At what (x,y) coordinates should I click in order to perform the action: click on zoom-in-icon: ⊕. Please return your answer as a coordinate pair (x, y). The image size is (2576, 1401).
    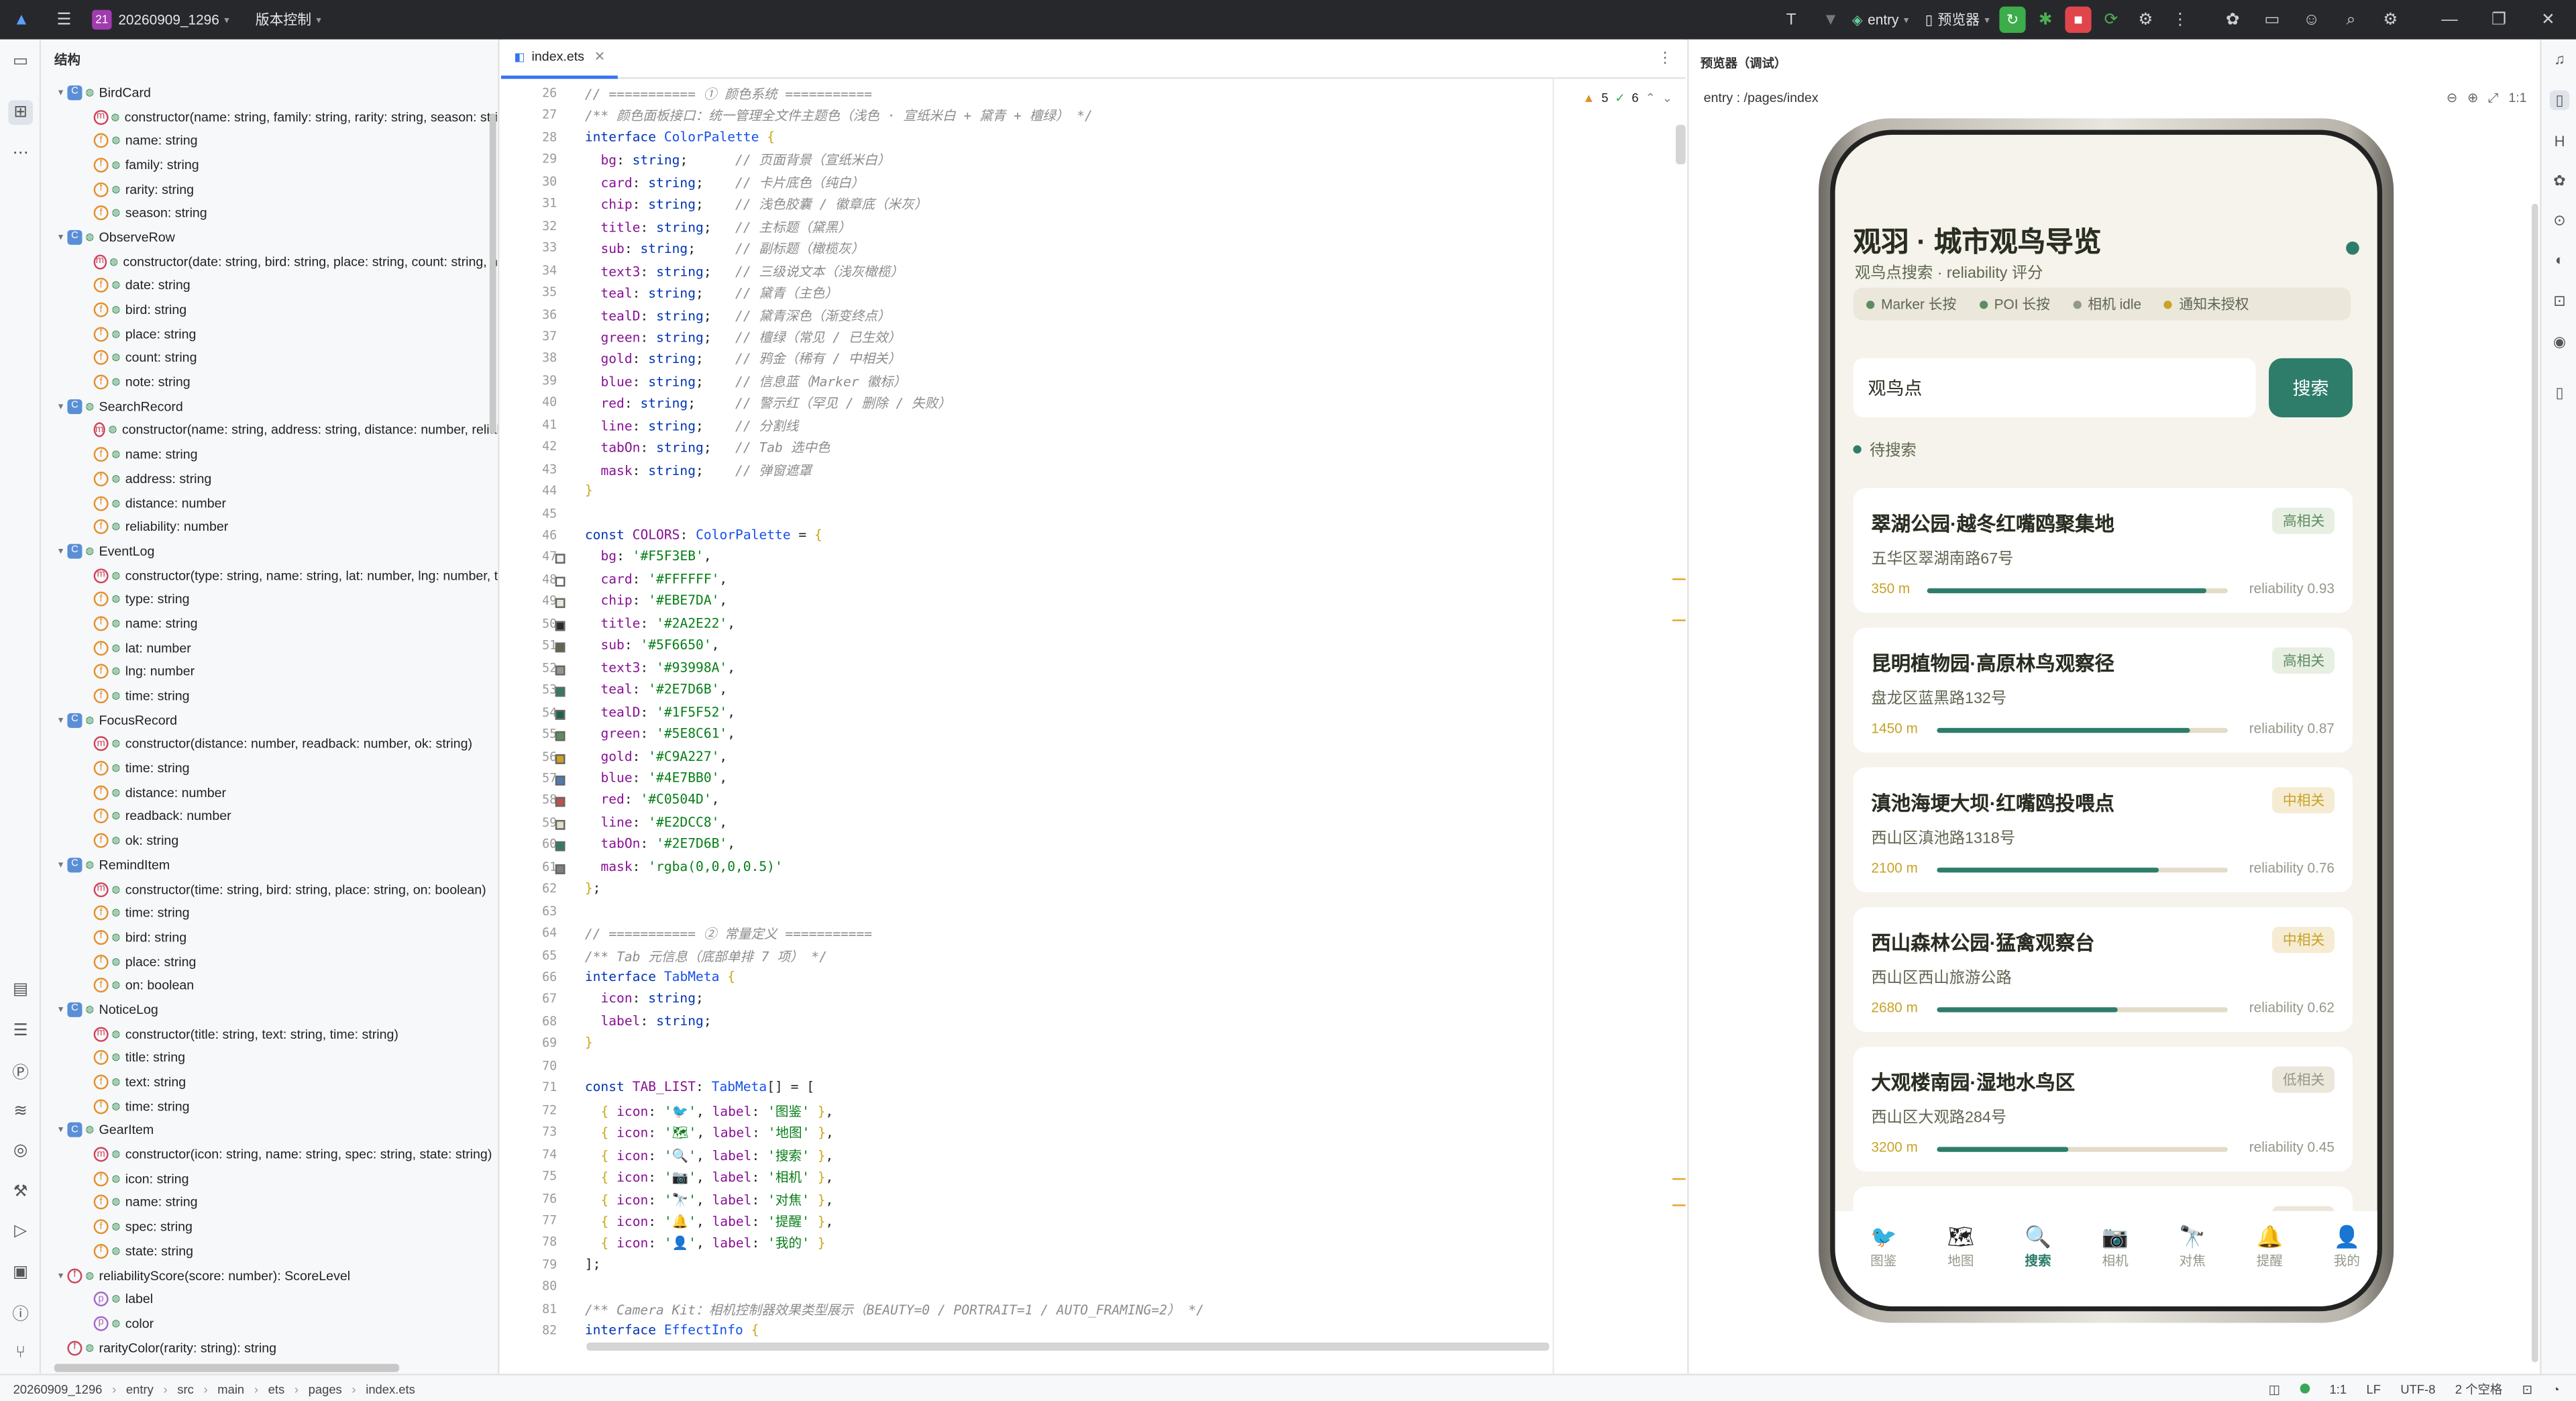
    Looking at the image, I should click on (2472, 99).